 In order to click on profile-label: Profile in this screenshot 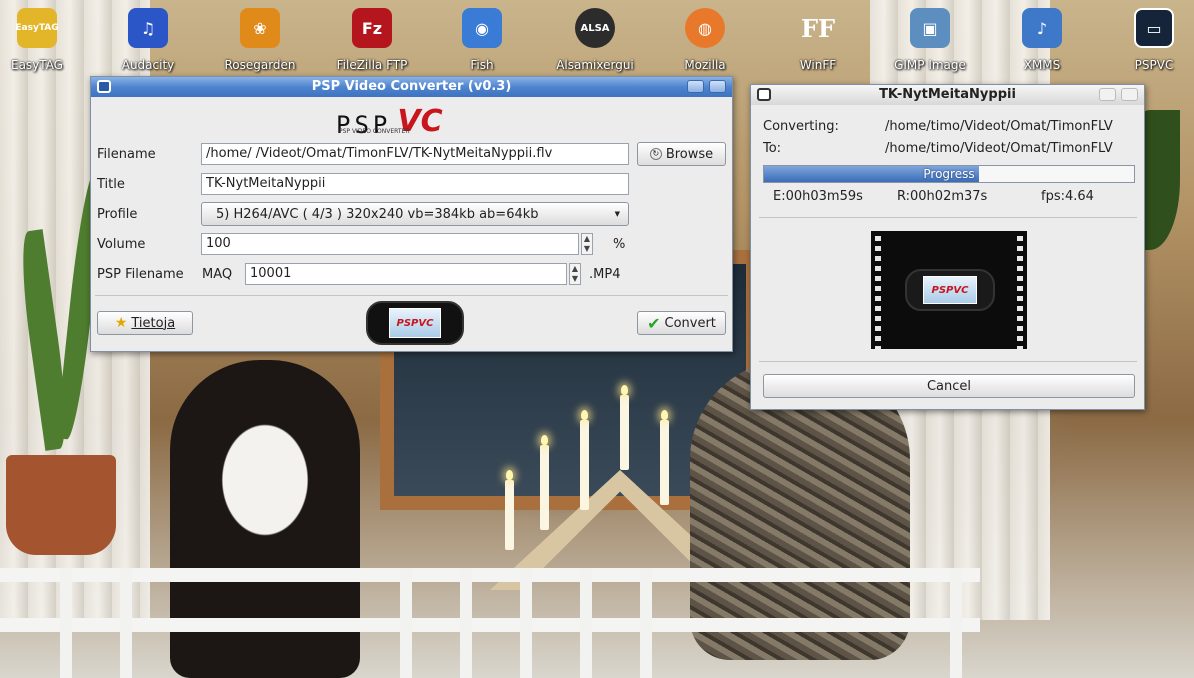, I will do `click(117, 214)`.